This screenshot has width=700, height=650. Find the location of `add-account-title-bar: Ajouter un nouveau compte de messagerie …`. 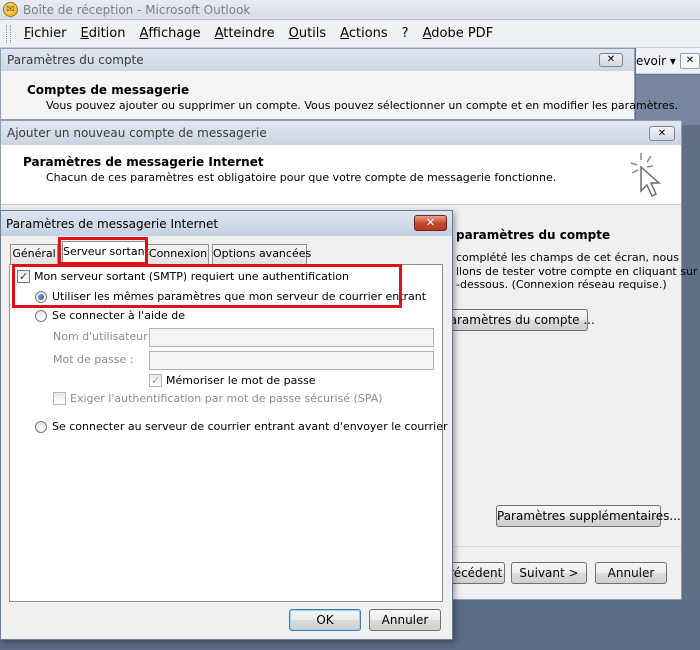

add-account-title-bar: Ajouter un nouveau compte de messagerie … is located at coordinates (341, 133).